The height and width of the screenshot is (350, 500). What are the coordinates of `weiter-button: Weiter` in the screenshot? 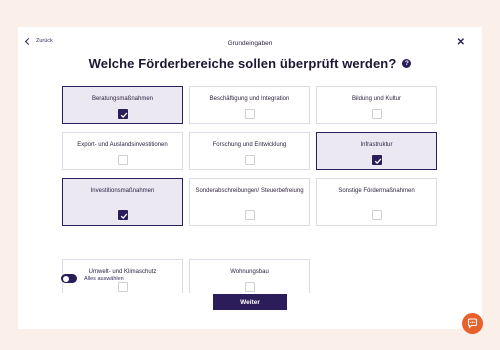 It's located at (250, 302).